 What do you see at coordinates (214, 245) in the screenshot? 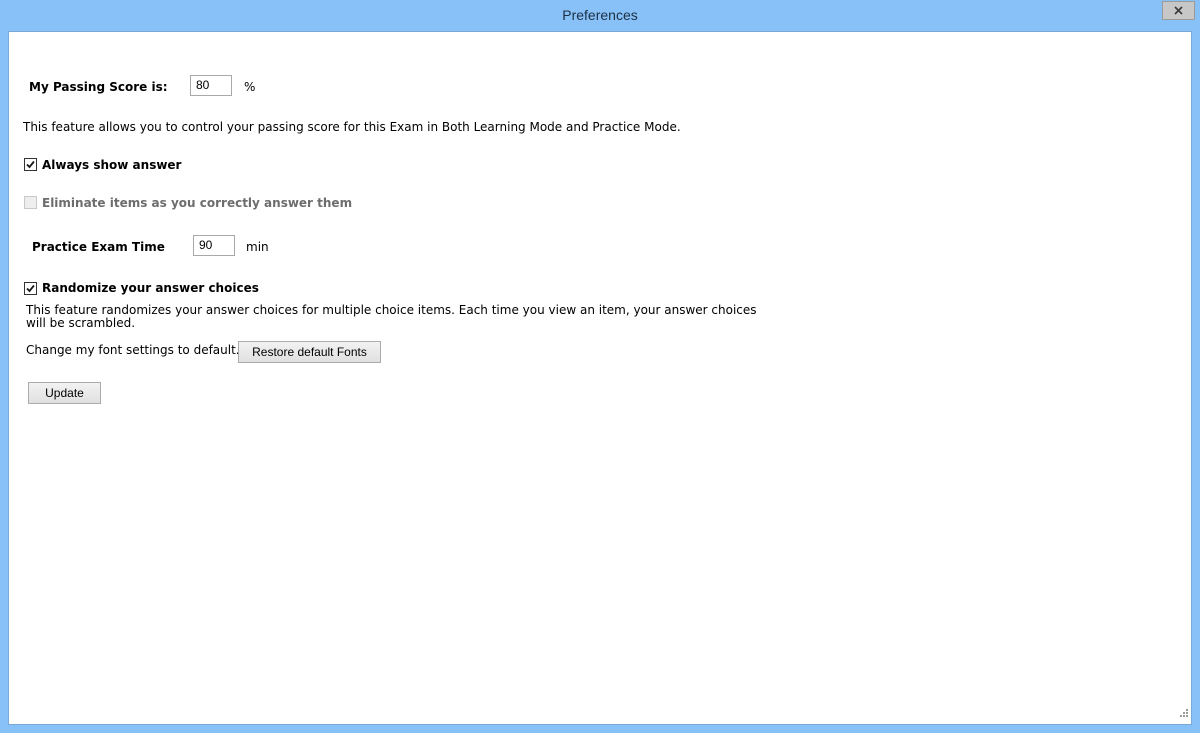
I see `practice-exam-time-input: 90` at bounding box center [214, 245].